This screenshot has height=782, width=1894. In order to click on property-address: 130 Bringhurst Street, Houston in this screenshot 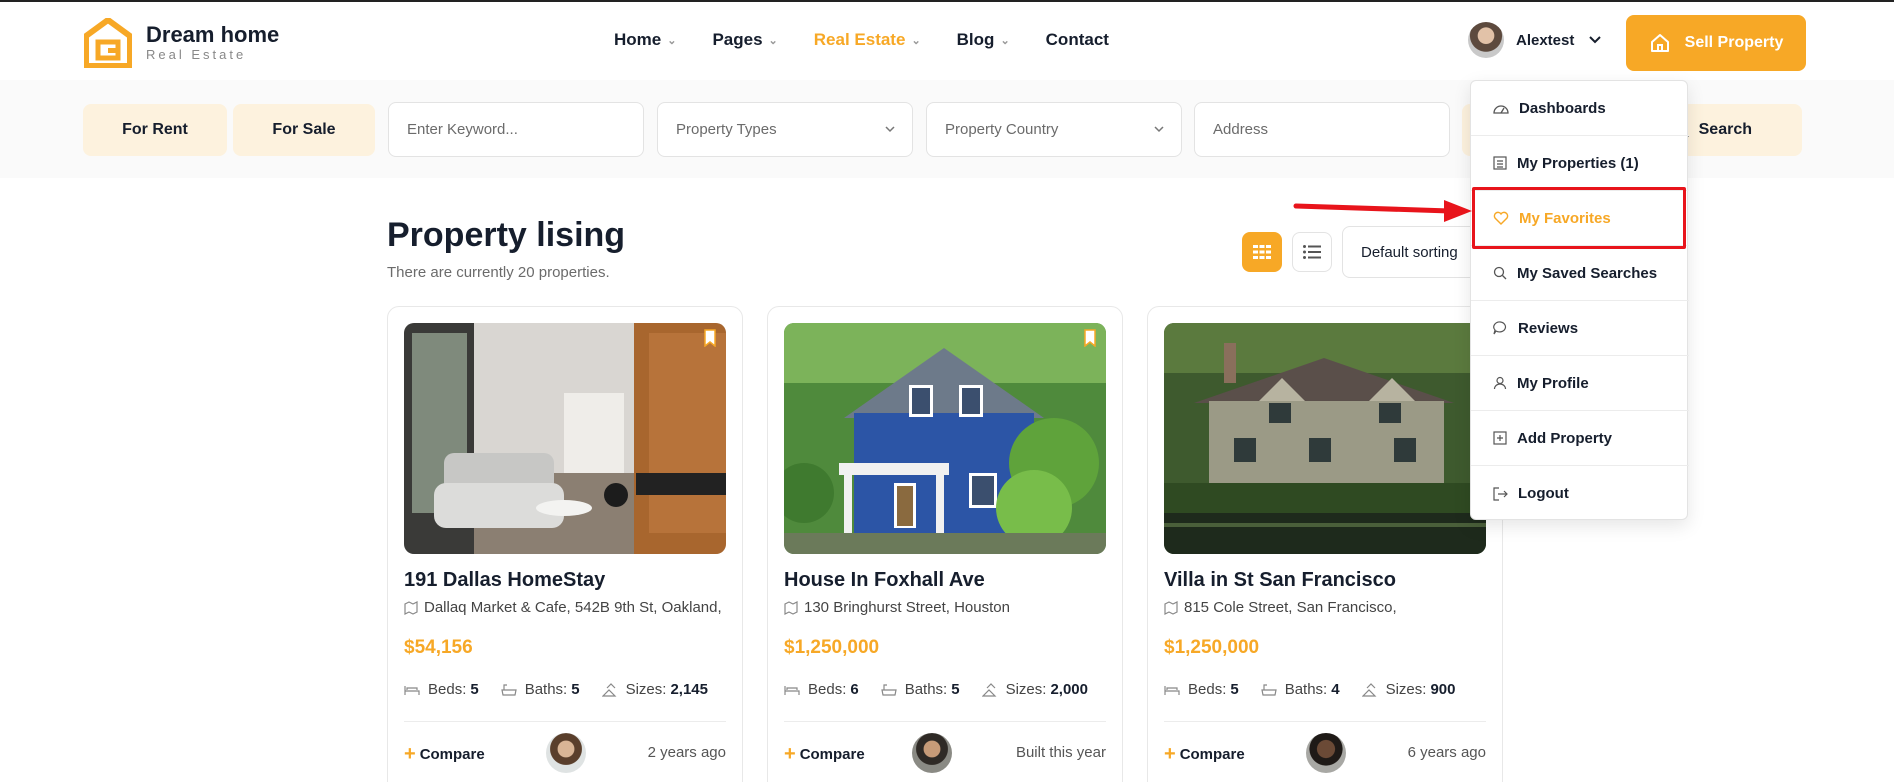, I will do `click(897, 607)`.